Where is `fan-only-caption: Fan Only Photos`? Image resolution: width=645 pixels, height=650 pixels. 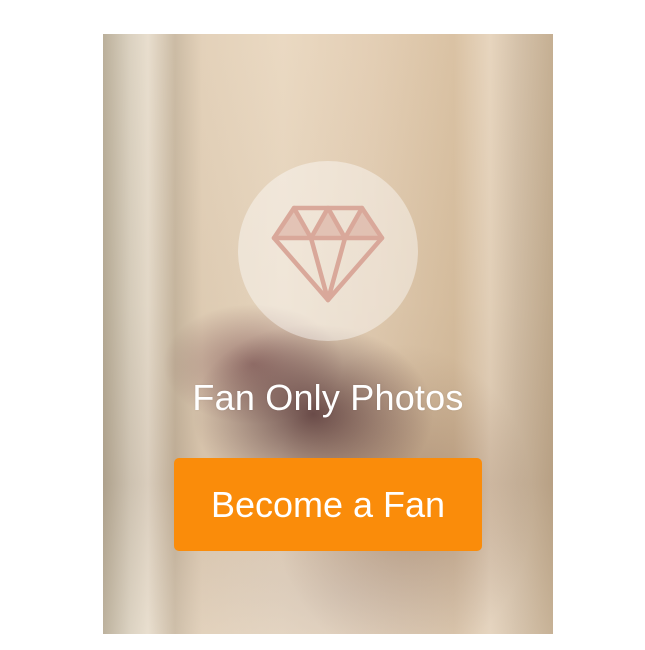 fan-only-caption: Fan Only Photos is located at coordinates (328, 397).